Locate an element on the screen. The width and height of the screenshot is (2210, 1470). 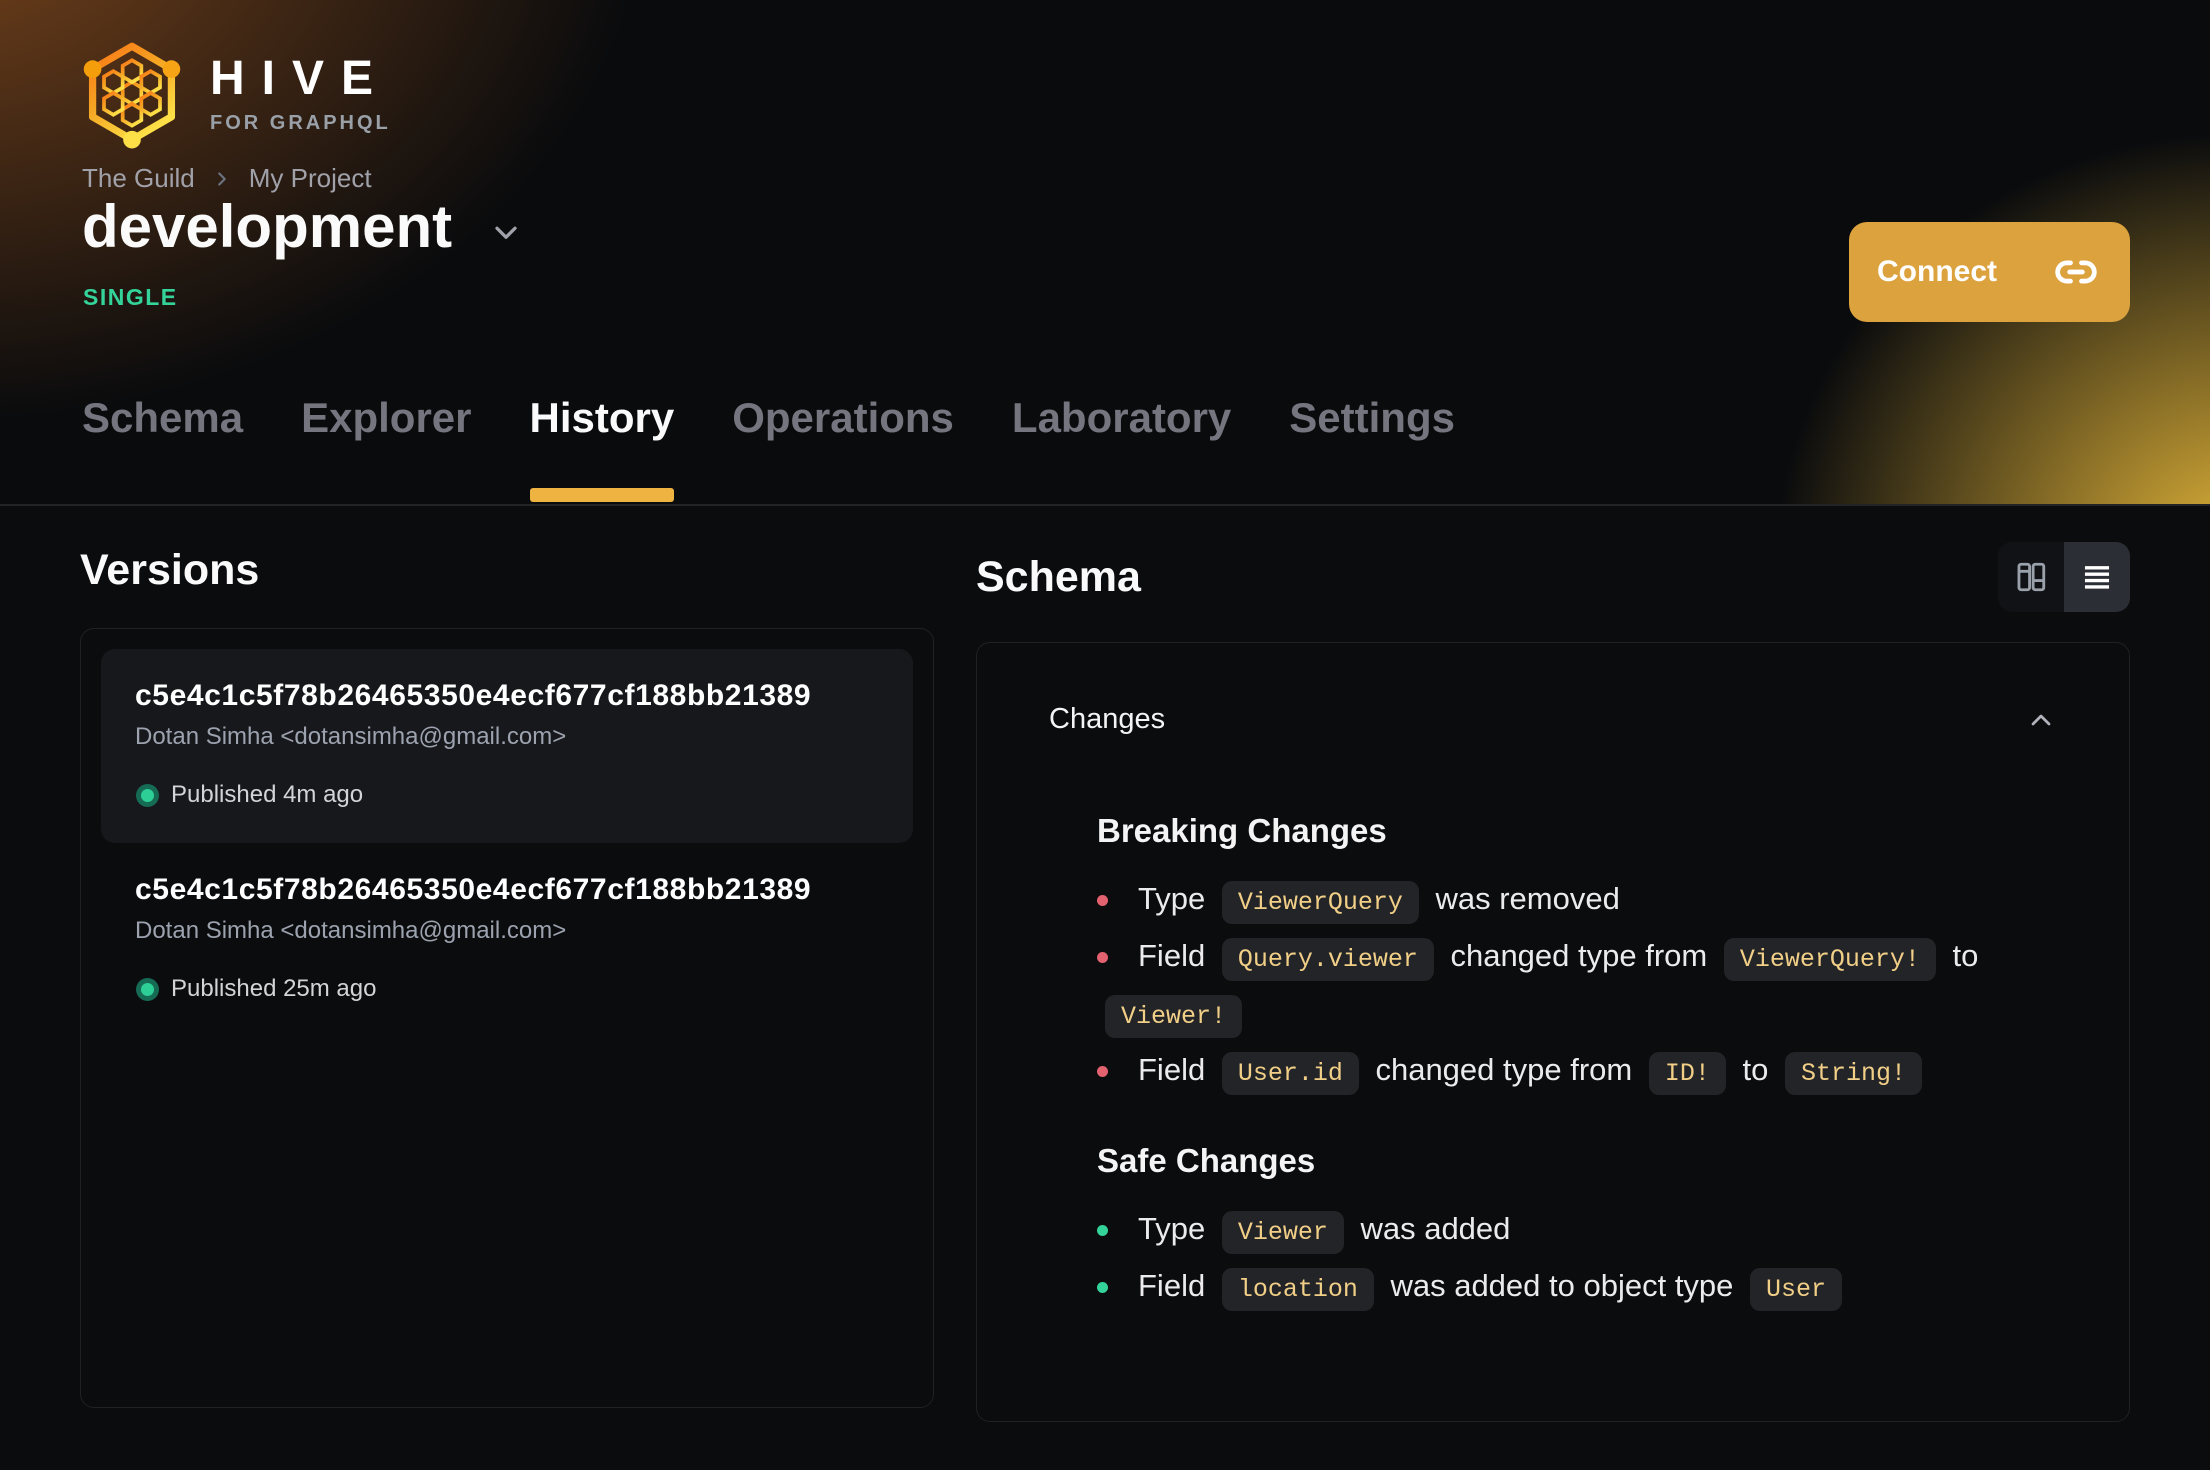
title-row: development is located at coordinates (303, 226).